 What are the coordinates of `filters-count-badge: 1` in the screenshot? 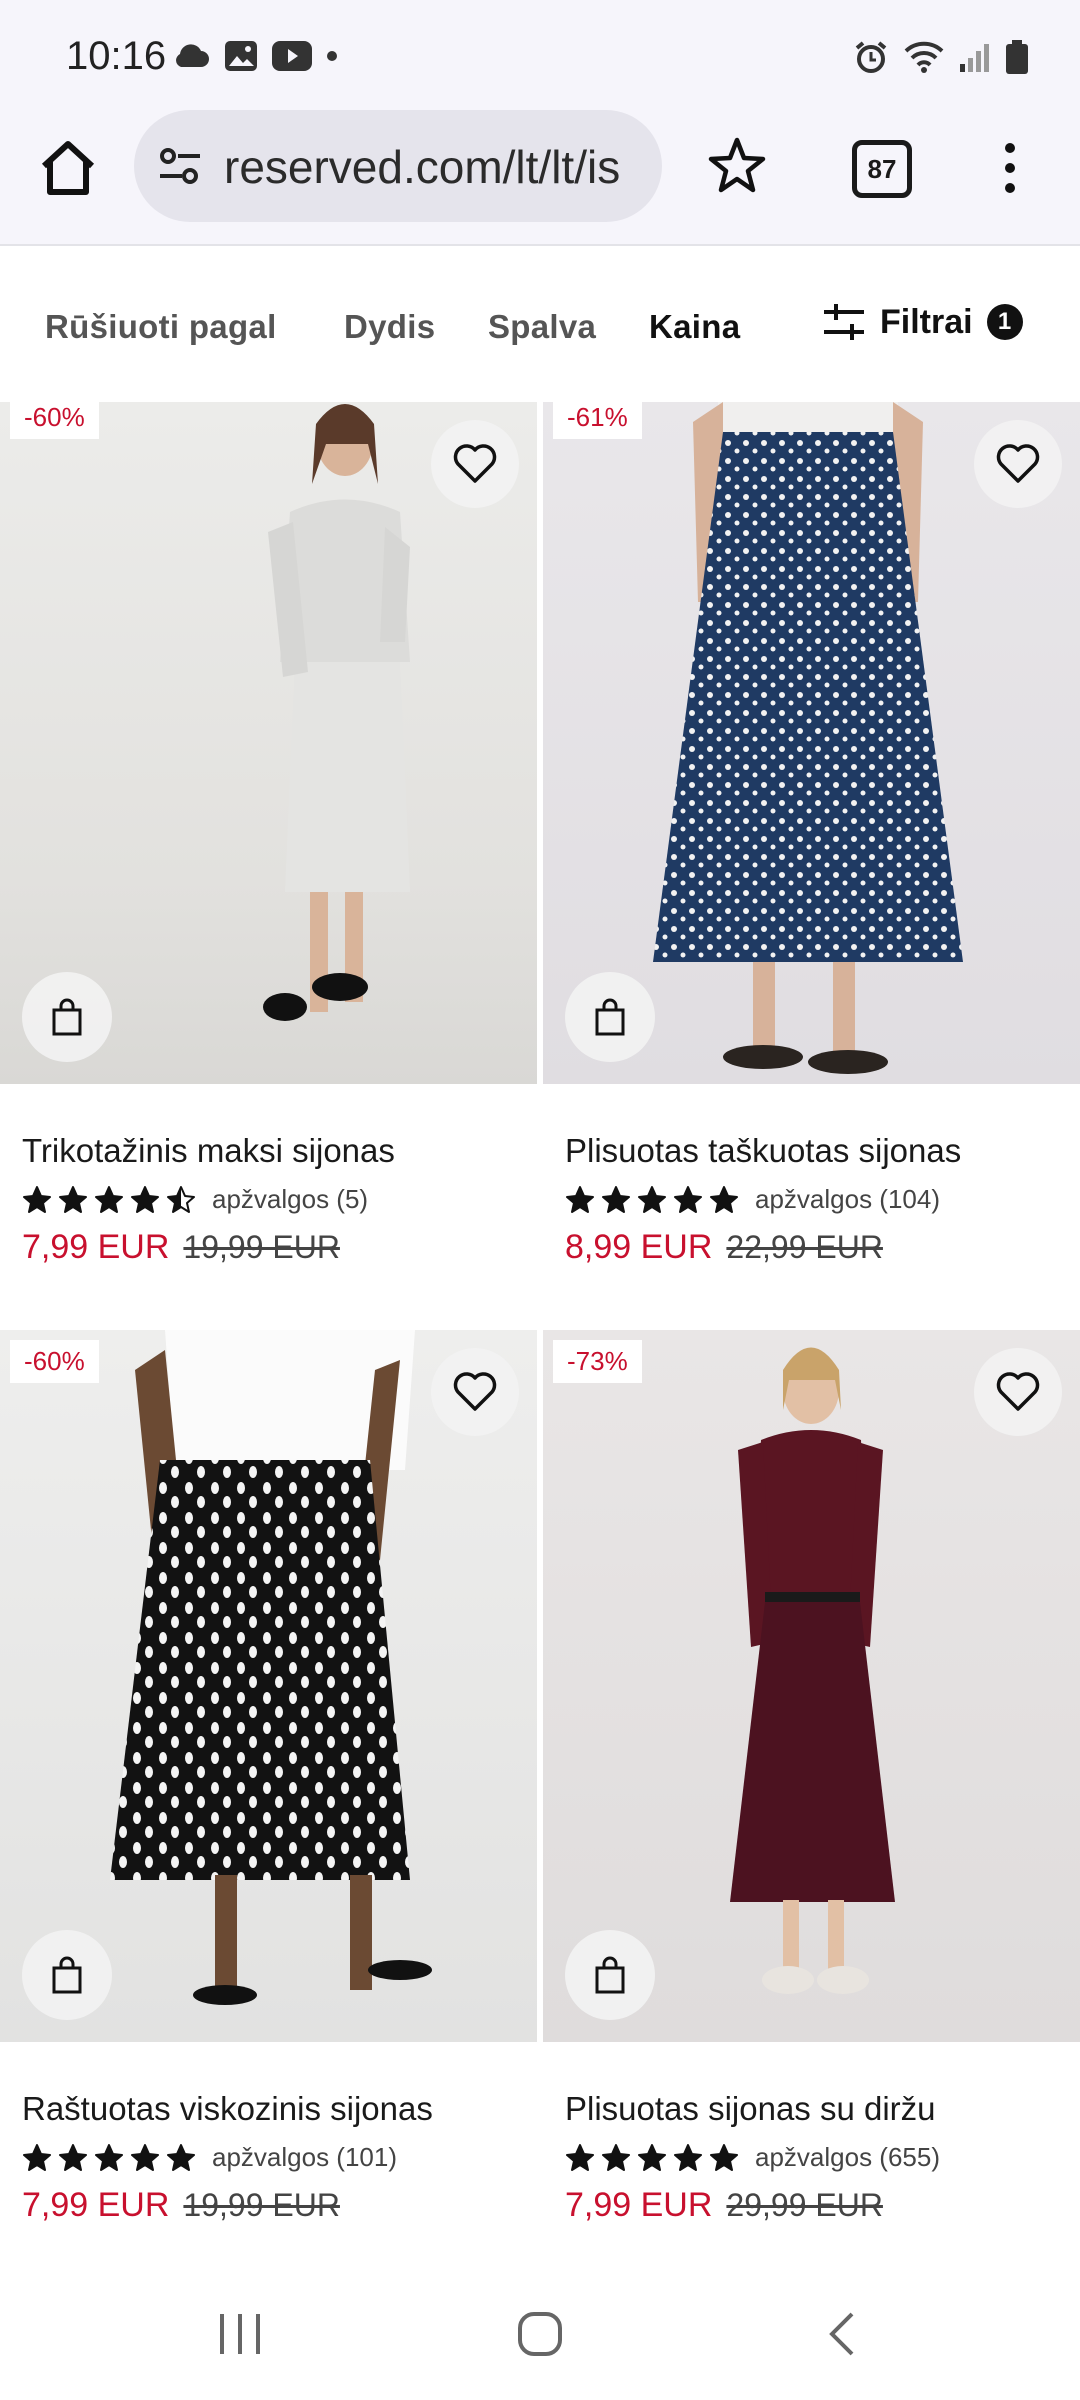 It's located at (1004, 322).